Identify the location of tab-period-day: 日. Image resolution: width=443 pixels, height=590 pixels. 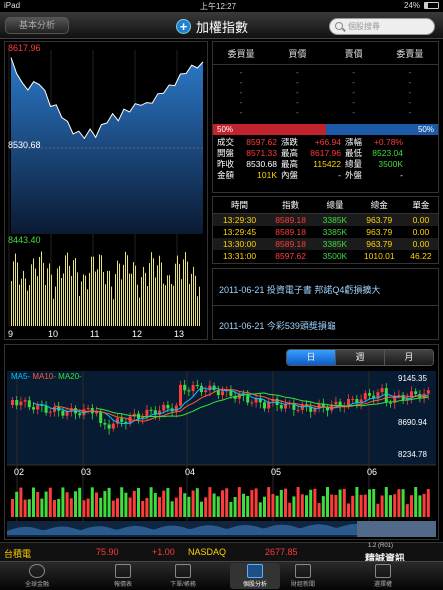
(311, 357).